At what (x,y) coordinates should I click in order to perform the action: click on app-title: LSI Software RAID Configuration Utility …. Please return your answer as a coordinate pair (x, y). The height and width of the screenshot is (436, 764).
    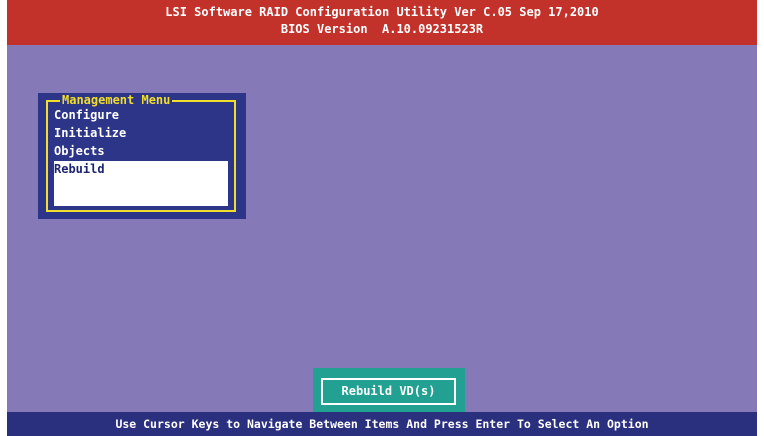
    Looking at the image, I should click on (382, 12).